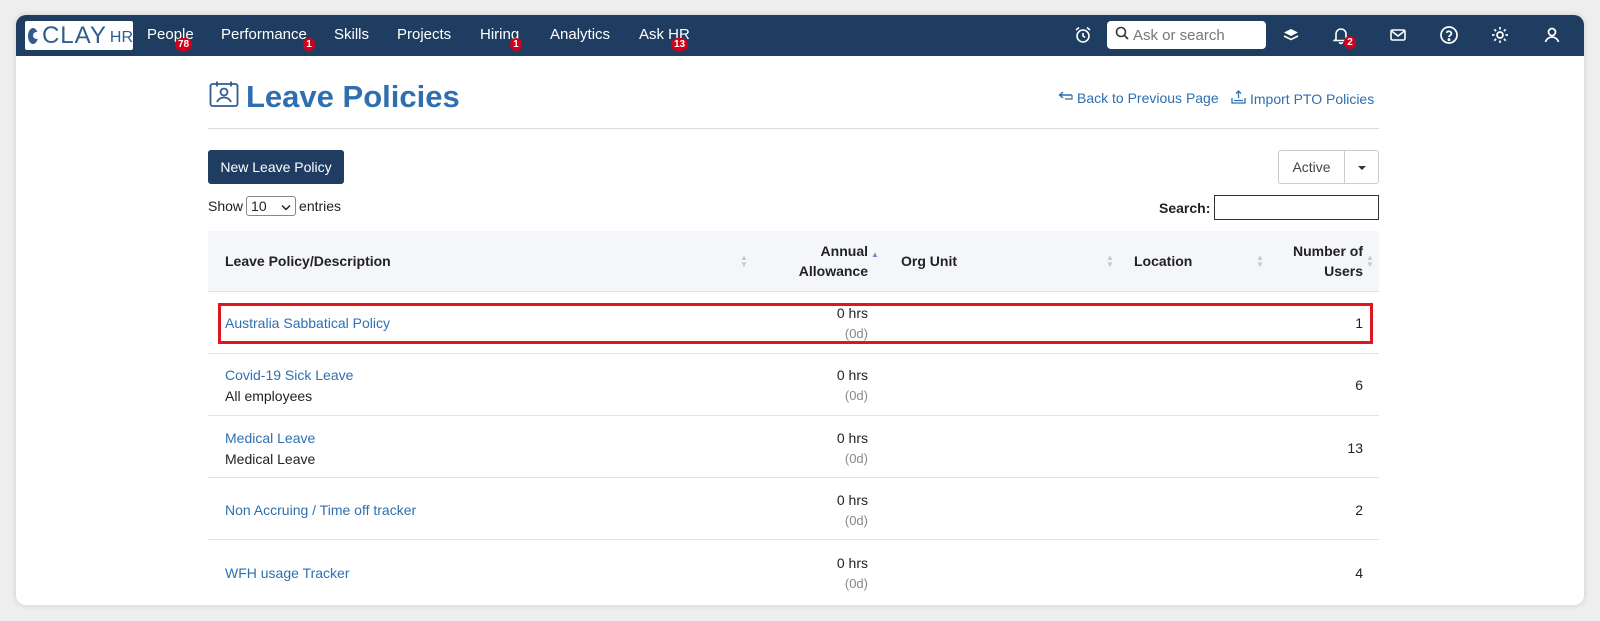  Describe the element at coordinates (1320, 251) in the screenshot. I see `column-header-users-line1: Number of` at that location.